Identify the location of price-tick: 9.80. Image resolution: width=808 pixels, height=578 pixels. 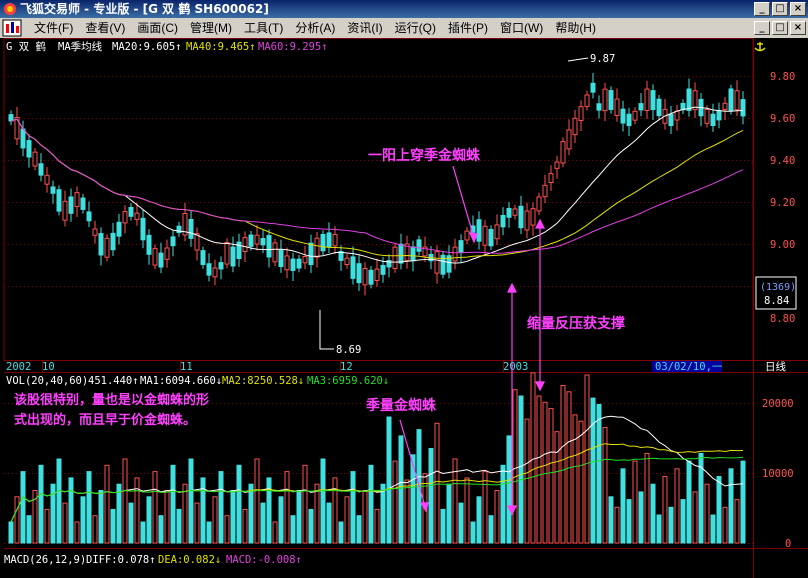
(782, 77).